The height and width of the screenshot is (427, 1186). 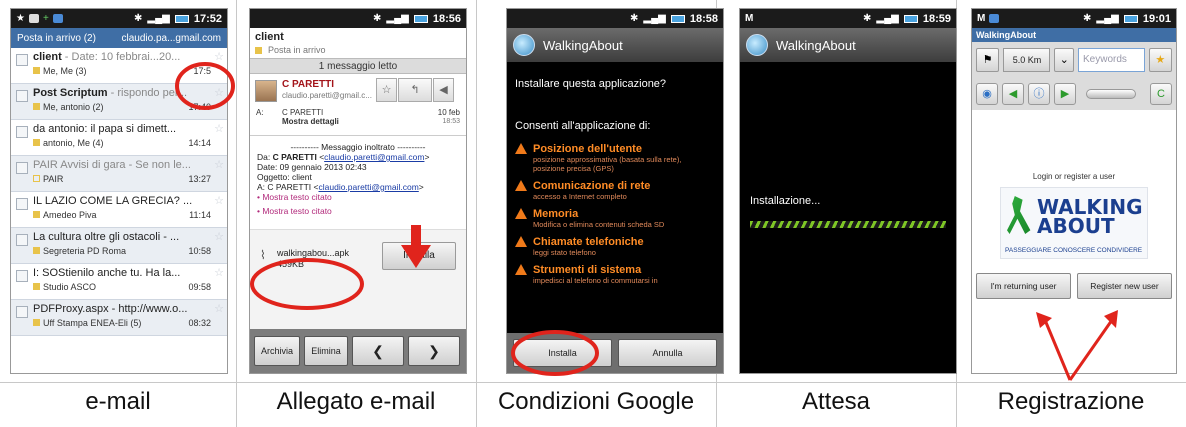 I want to click on progress-bar, so click(x=848, y=224).